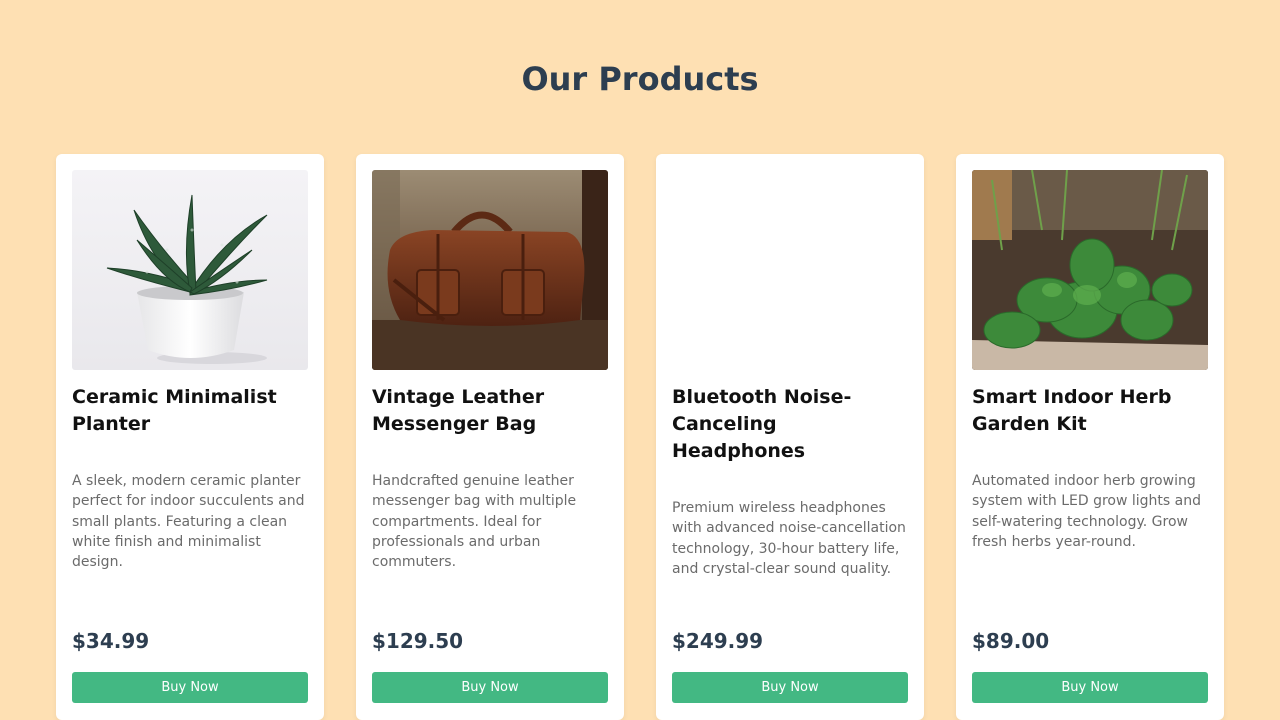 Image resolution: width=1280 pixels, height=720 pixels. I want to click on product-image-planter, so click(190, 270).